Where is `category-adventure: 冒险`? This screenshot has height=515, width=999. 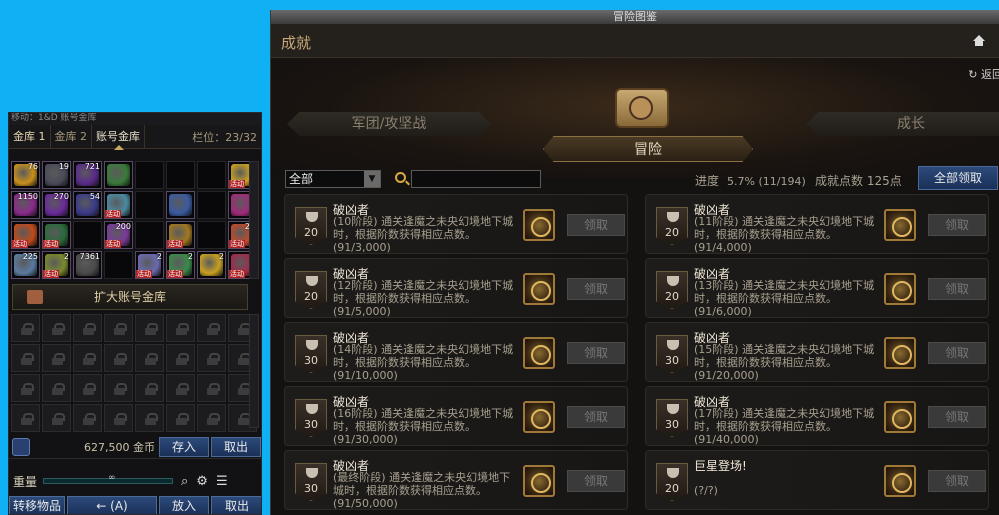
category-adventure: 冒险 is located at coordinates (648, 149).